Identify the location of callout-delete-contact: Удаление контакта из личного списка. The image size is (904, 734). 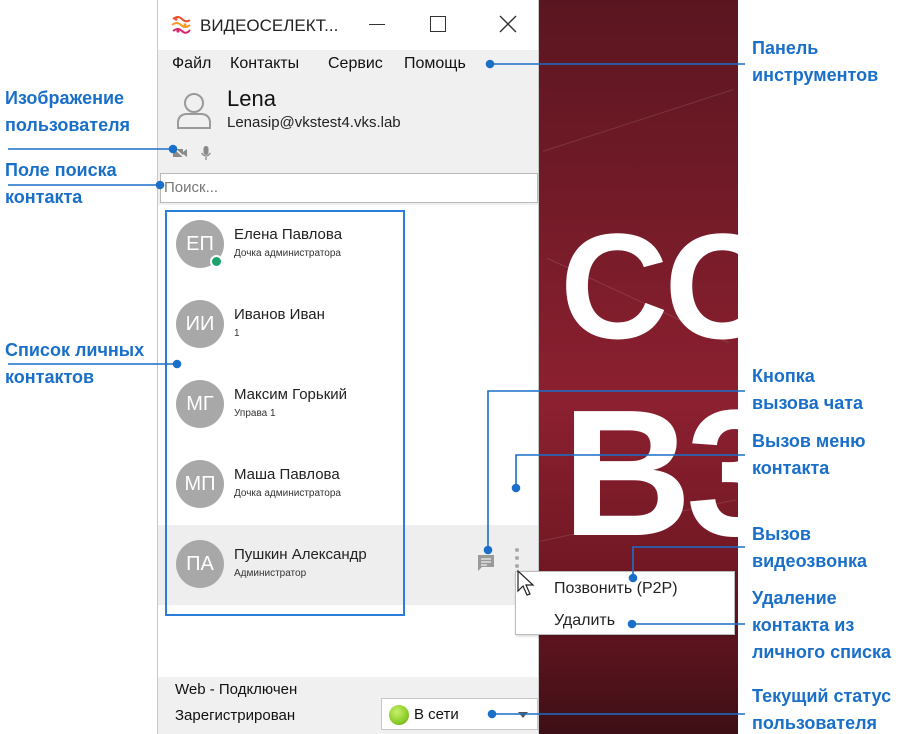
(821, 625).